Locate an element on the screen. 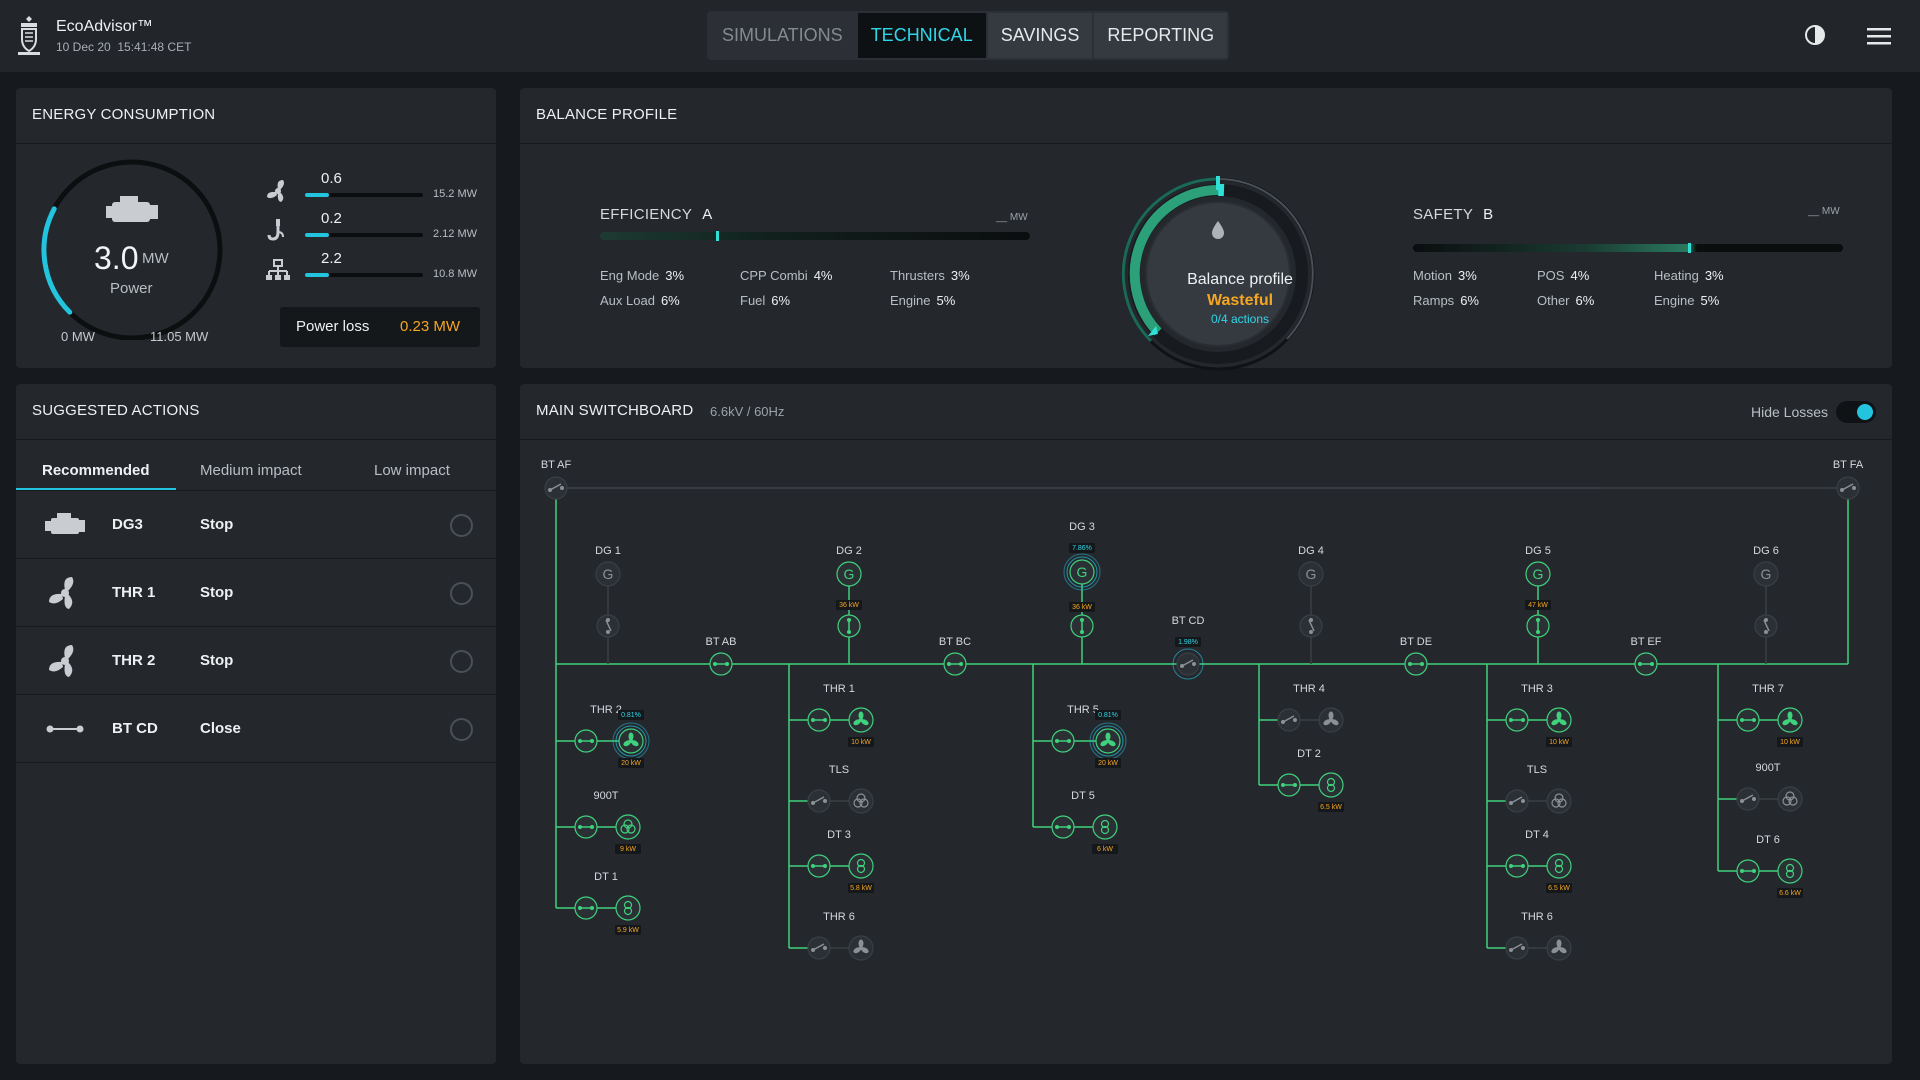  tab-recommended: Recommended is located at coordinates (96, 470).